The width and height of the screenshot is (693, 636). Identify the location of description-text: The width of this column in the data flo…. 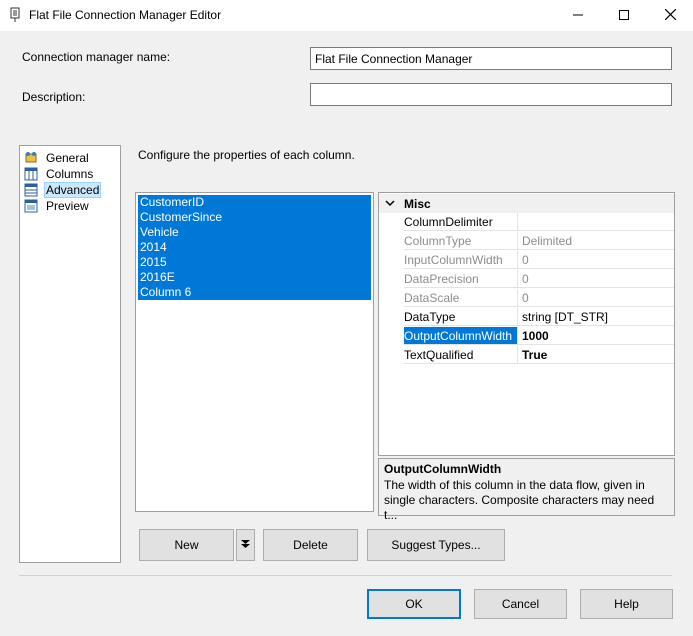
(519, 500).